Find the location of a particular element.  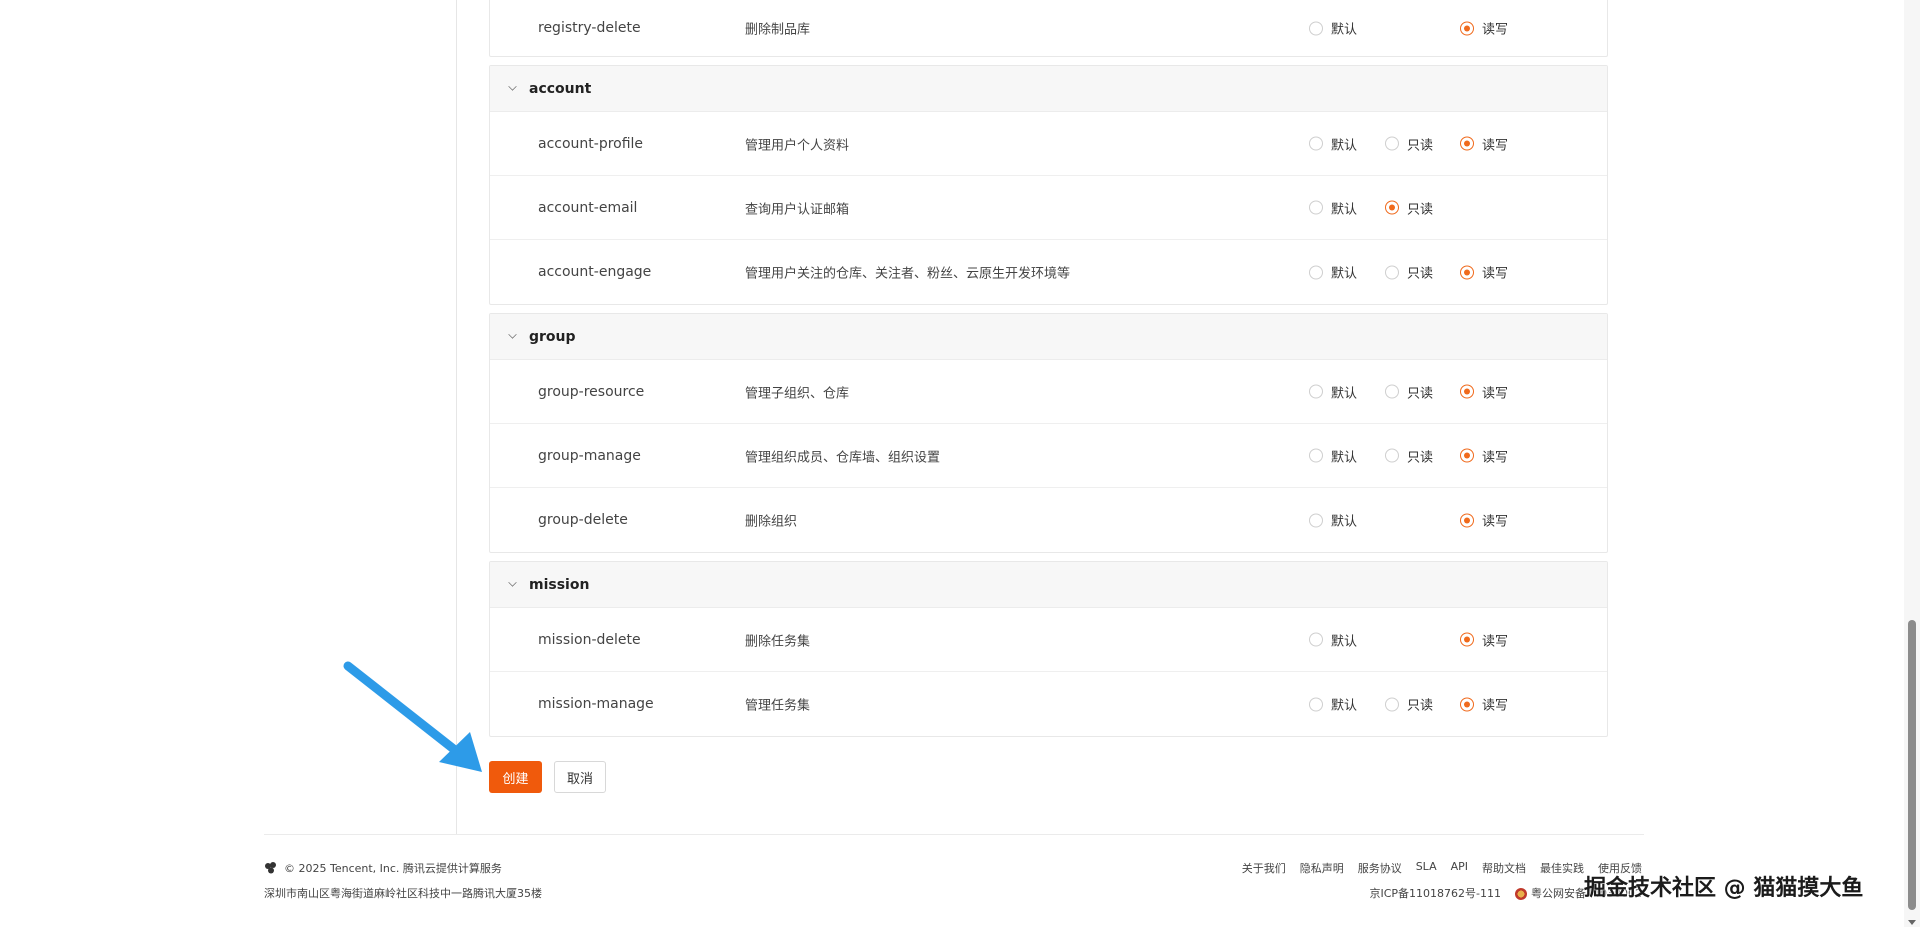

permission-name: group-resource is located at coordinates (591, 391).